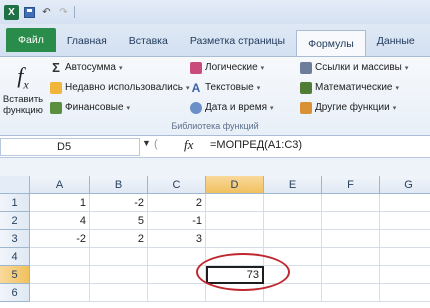 The image size is (430, 308). Describe the element at coordinates (70, 147) in the screenshot. I see `name-box: D5` at that location.